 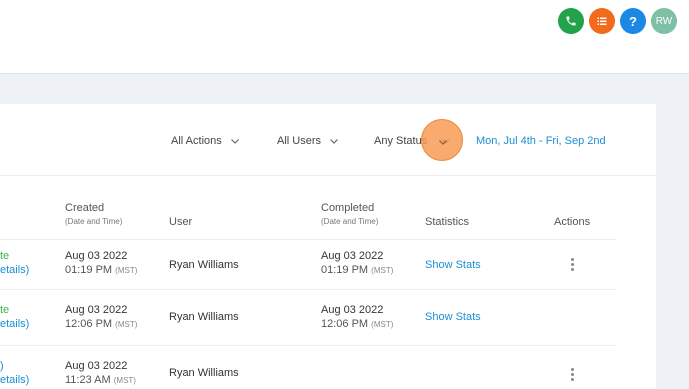 I want to click on users-filter-label: All Users, so click(x=299, y=141).